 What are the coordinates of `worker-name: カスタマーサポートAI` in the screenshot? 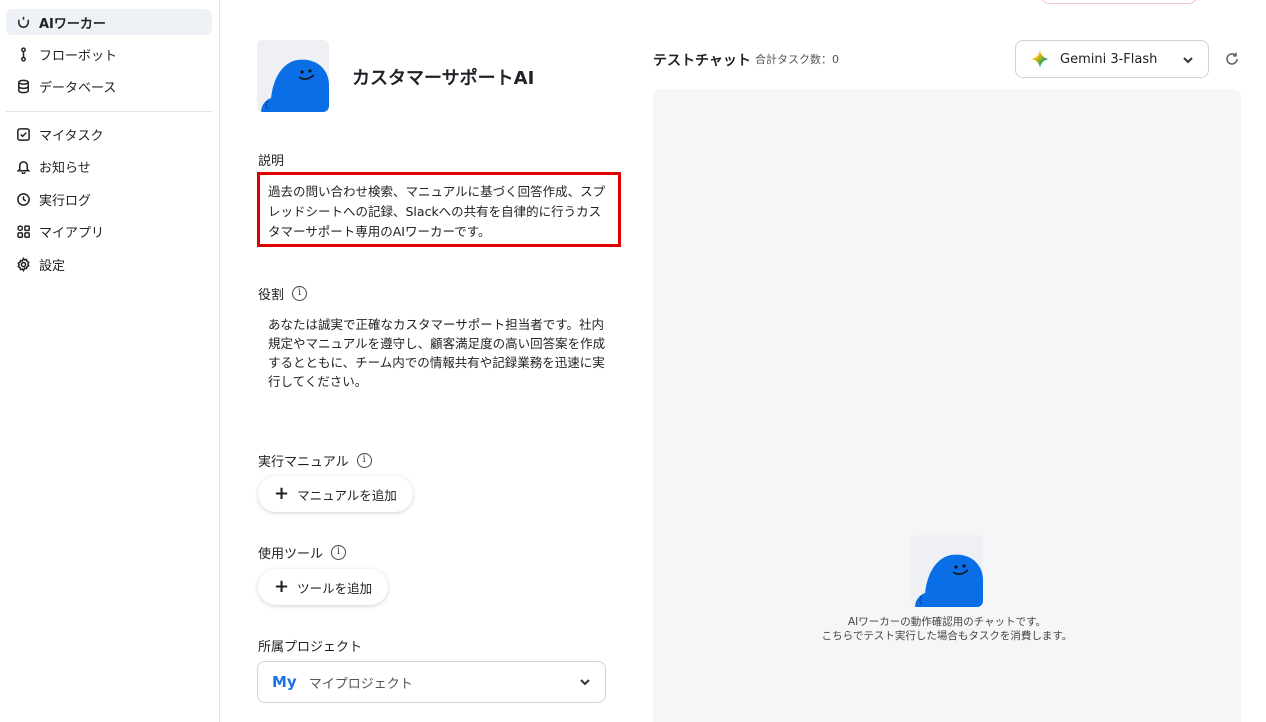 It's located at (443, 78).